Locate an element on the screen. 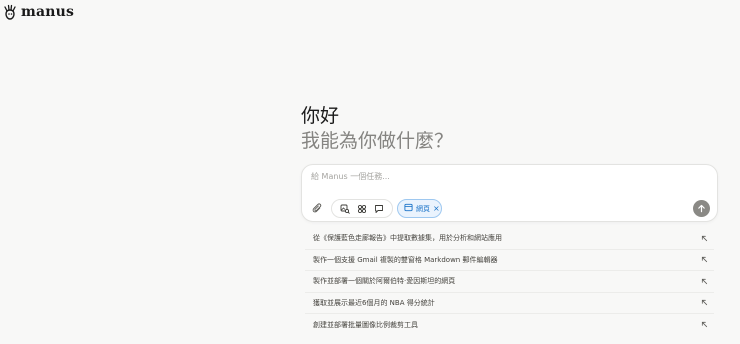  suggestion-text: 製作一個支援 Gmail 複製的雙窗格 Markdown 郵件編輯器 is located at coordinates (405, 259).